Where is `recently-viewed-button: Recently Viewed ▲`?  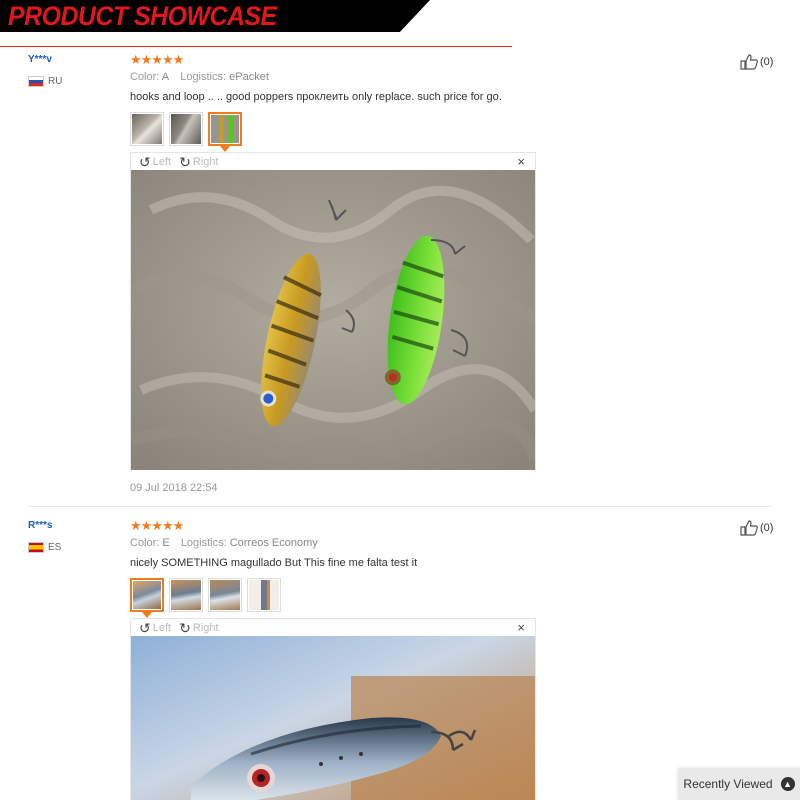 recently-viewed-button: Recently Viewed ▲ is located at coordinates (739, 784).